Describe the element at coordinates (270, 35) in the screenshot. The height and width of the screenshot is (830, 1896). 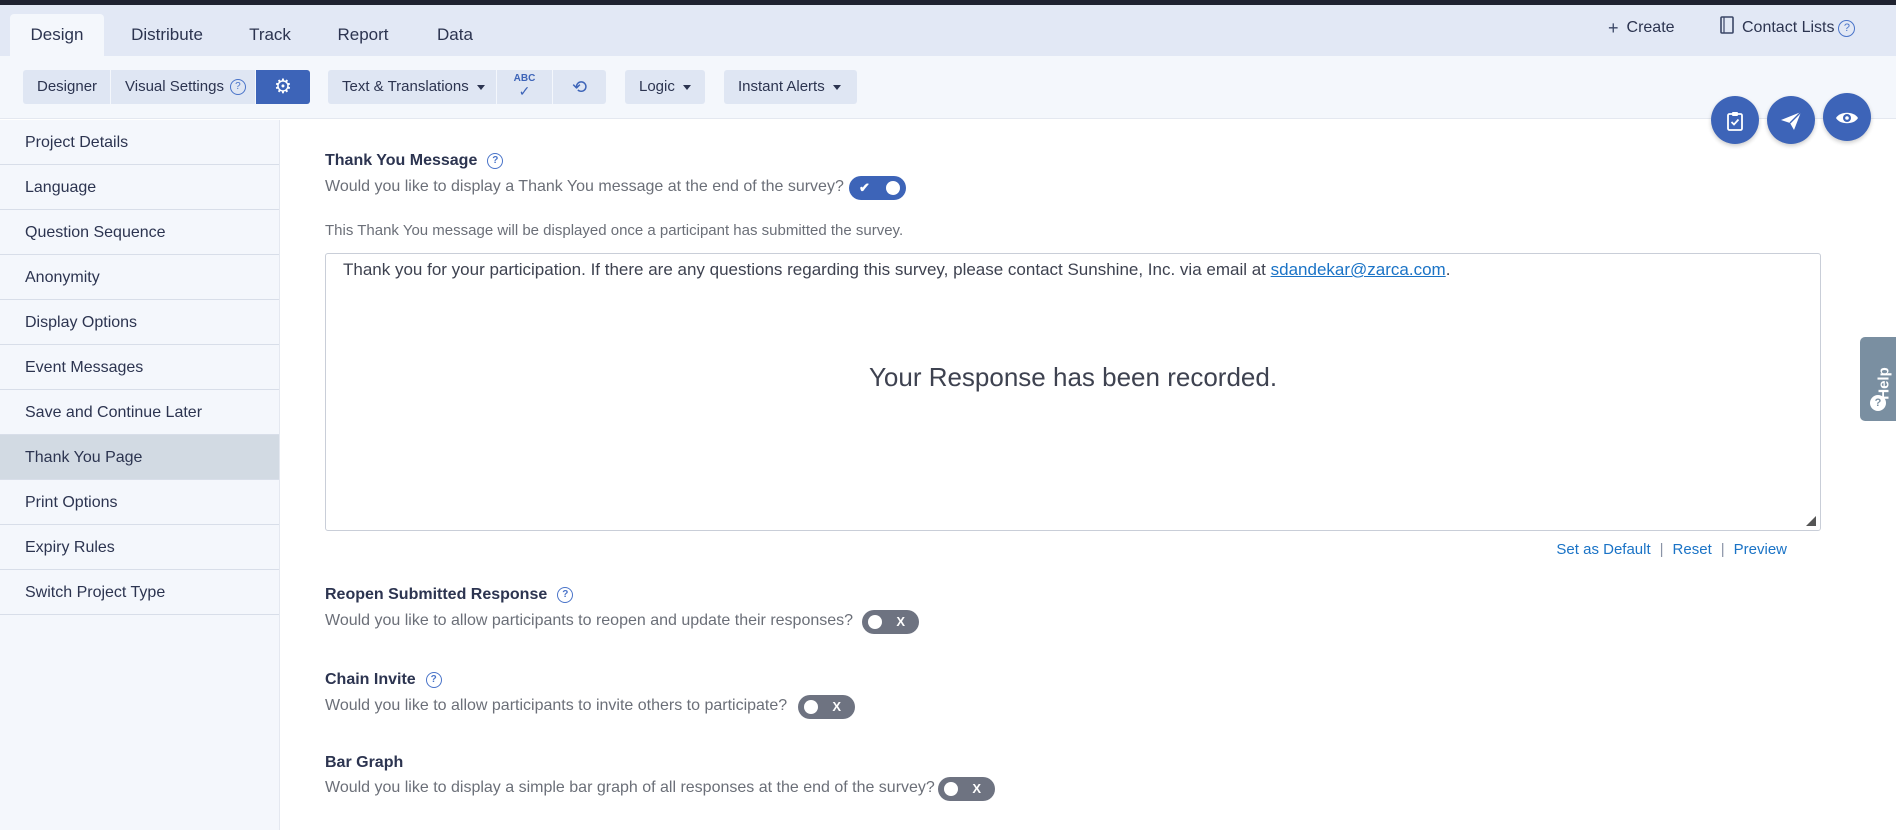
I see `tab-track: Track` at that location.